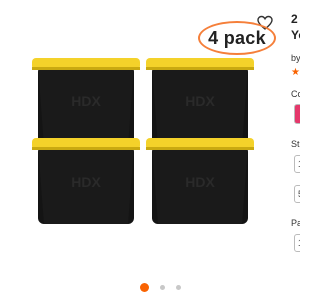  I want to click on bin-top-right: HDX, so click(200, 102).